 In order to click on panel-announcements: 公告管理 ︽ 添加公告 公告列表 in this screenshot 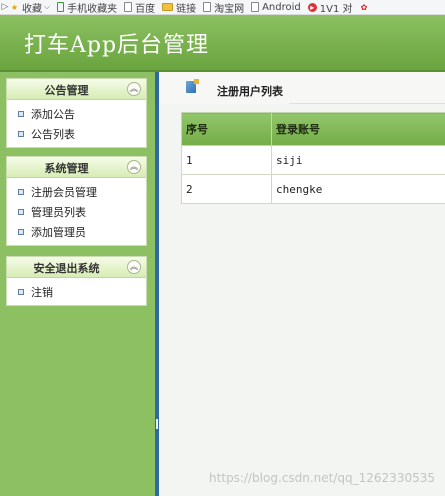, I will do `click(76, 113)`.